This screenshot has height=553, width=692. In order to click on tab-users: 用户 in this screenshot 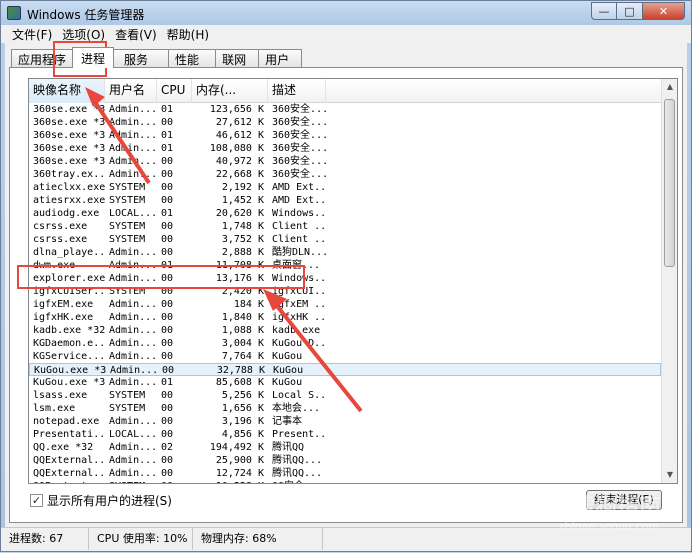, I will do `click(280, 58)`.